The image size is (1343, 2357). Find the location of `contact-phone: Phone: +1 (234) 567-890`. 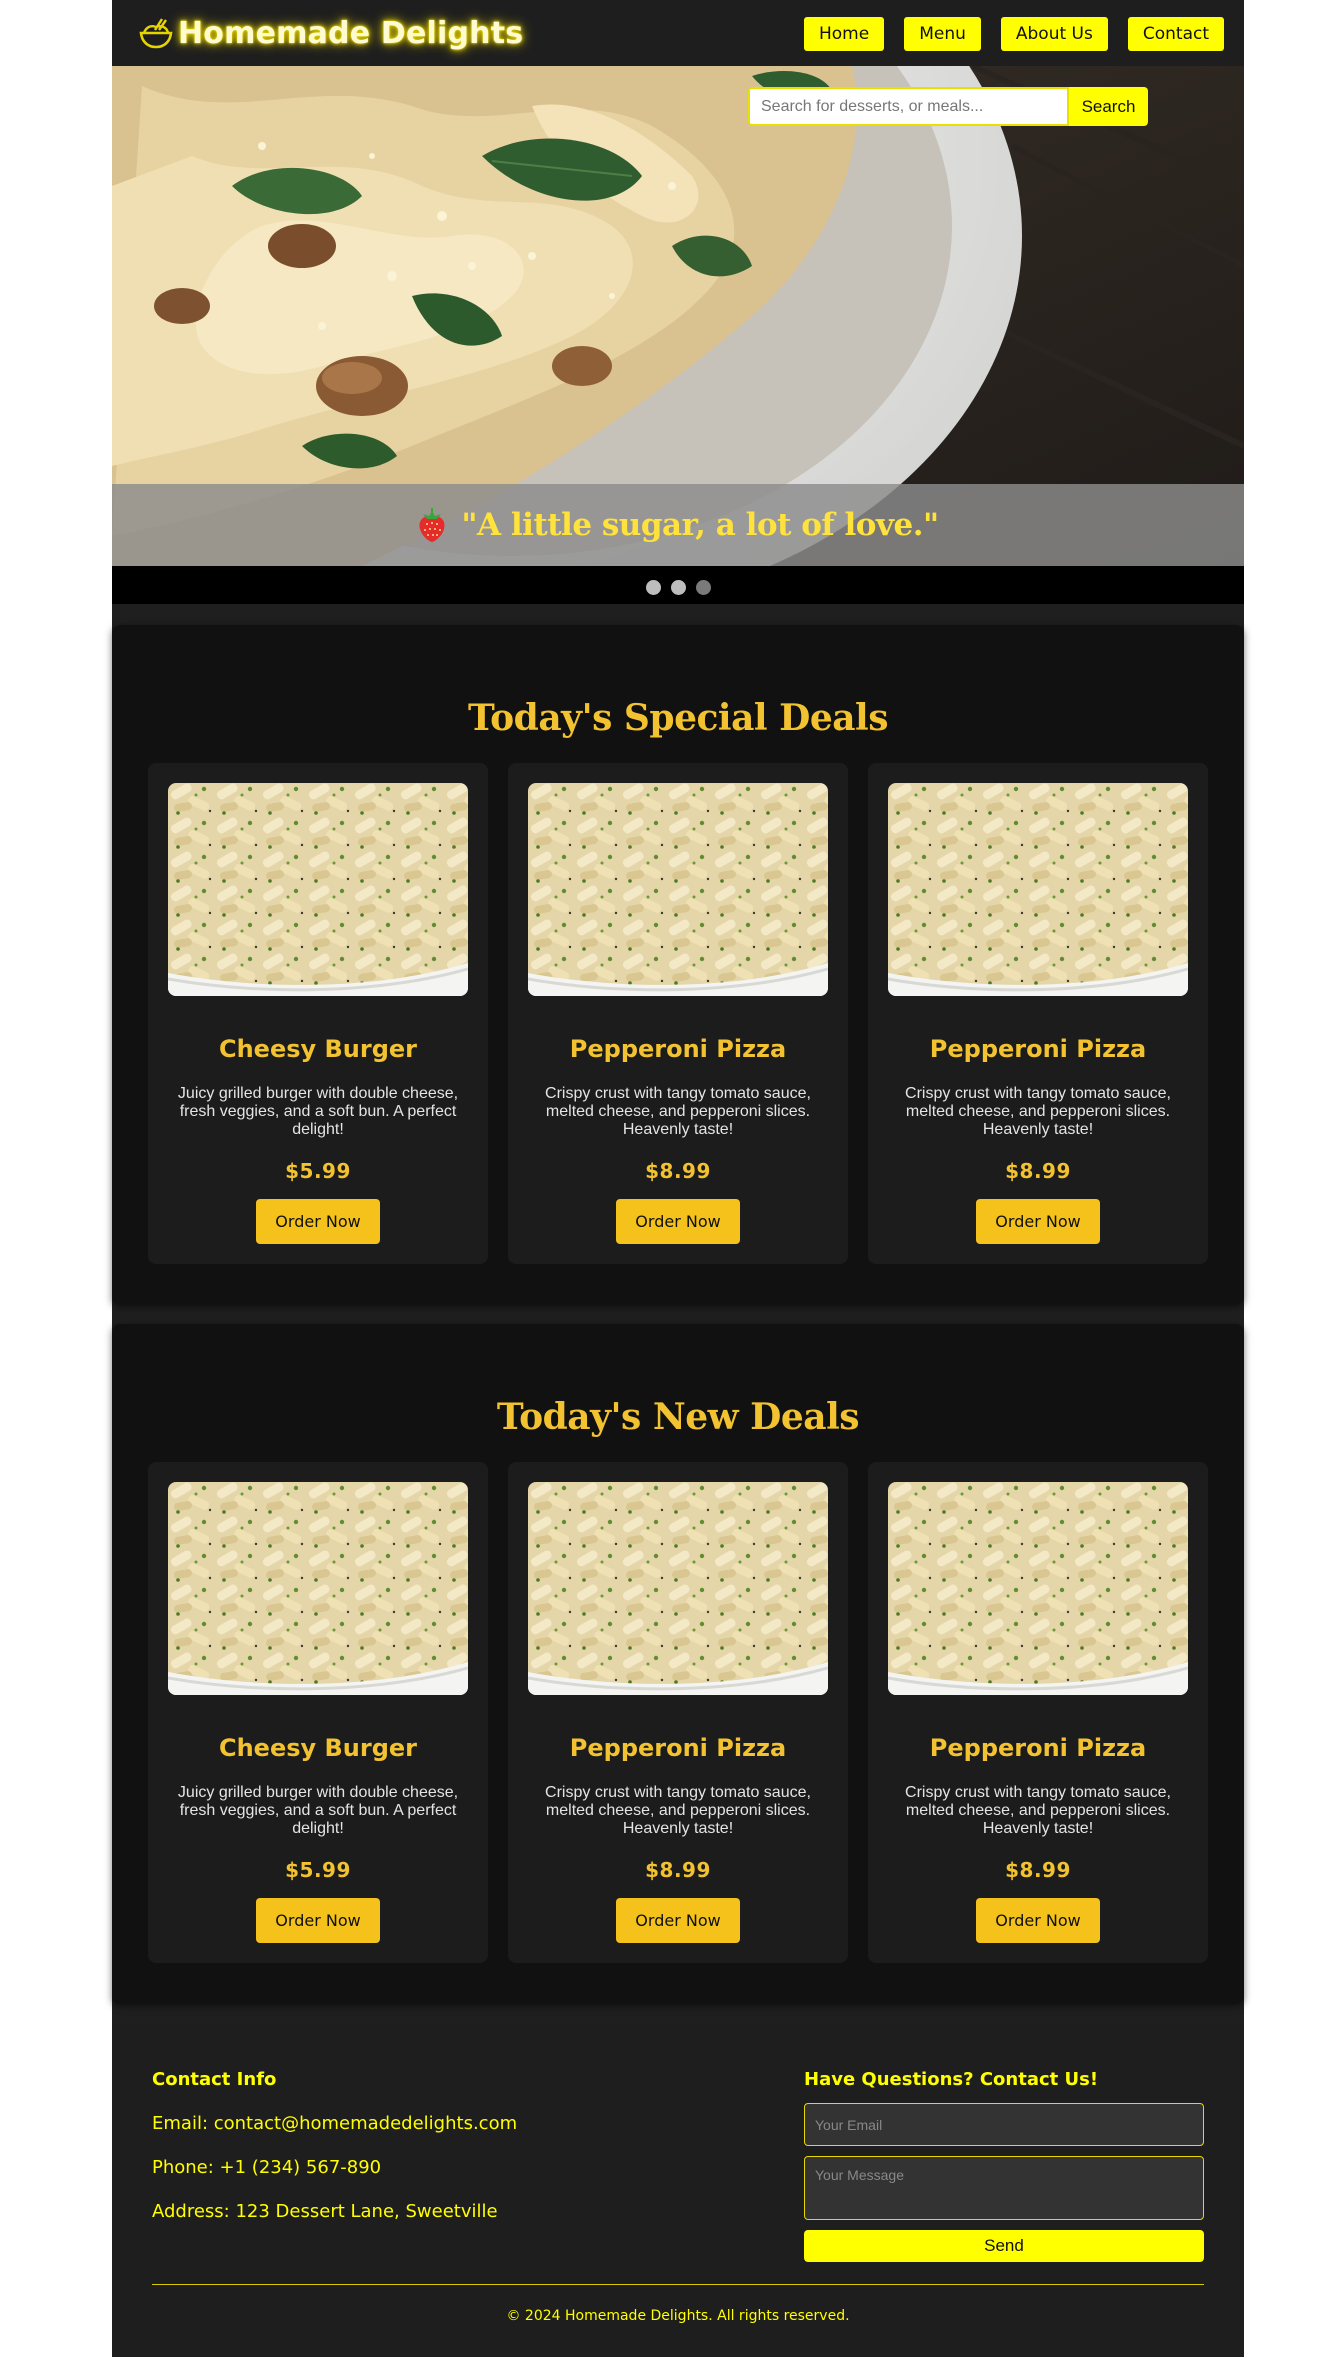

contact-phone: Phone: +1 (234) 567-890 is located at coordinates (334, 2167).